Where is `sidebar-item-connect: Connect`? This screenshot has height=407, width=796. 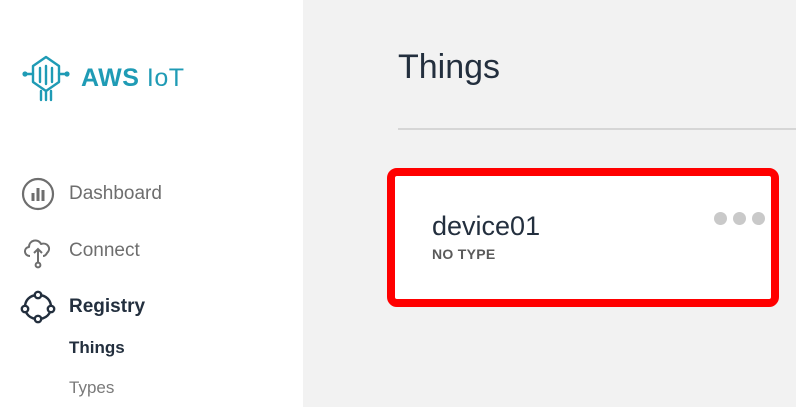 sidebar-item-connect: Connect is located at coordinates (80, 251).